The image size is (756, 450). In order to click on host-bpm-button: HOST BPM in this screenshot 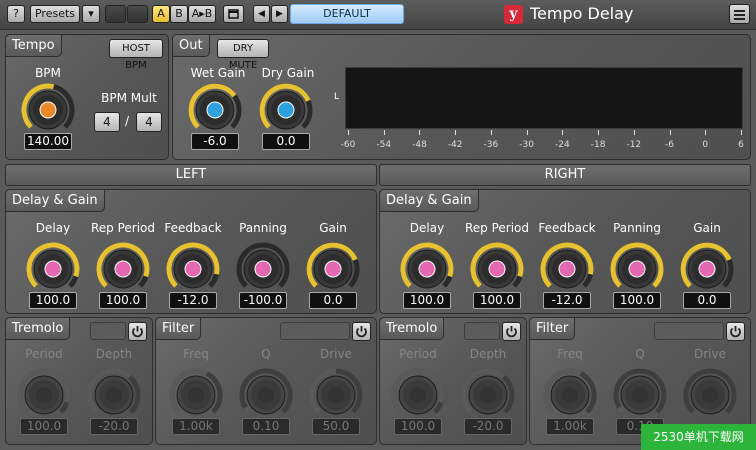, I will do `click(136, 55)`.